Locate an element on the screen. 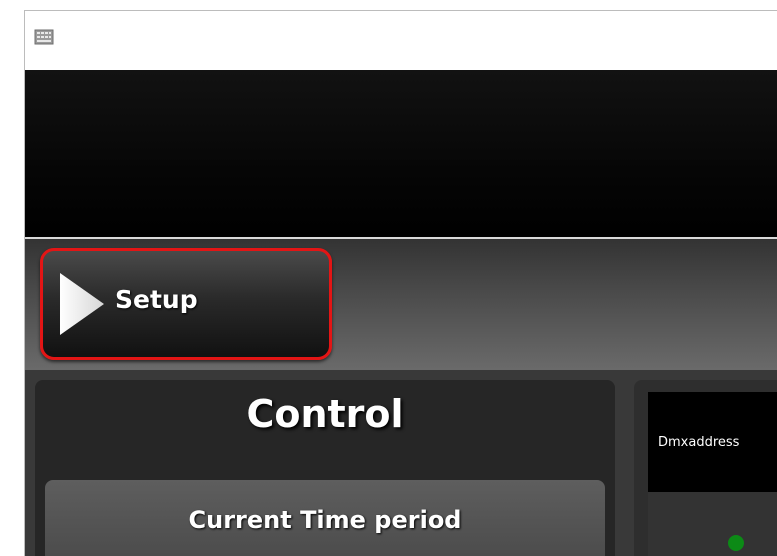 The width and height of the screenshot is (777, 556). current-time-period-box: Current Time period is located at coordinates (325, 518).